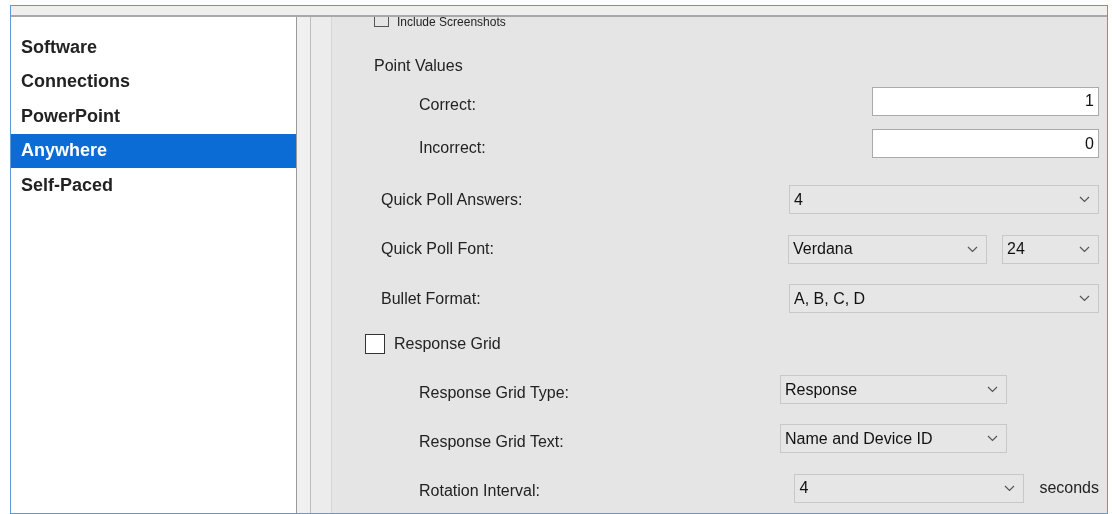  What do you see at coordinates (985, 144) in the screenshot?
I see `number-field: 0` at bounding box center [985, 144].